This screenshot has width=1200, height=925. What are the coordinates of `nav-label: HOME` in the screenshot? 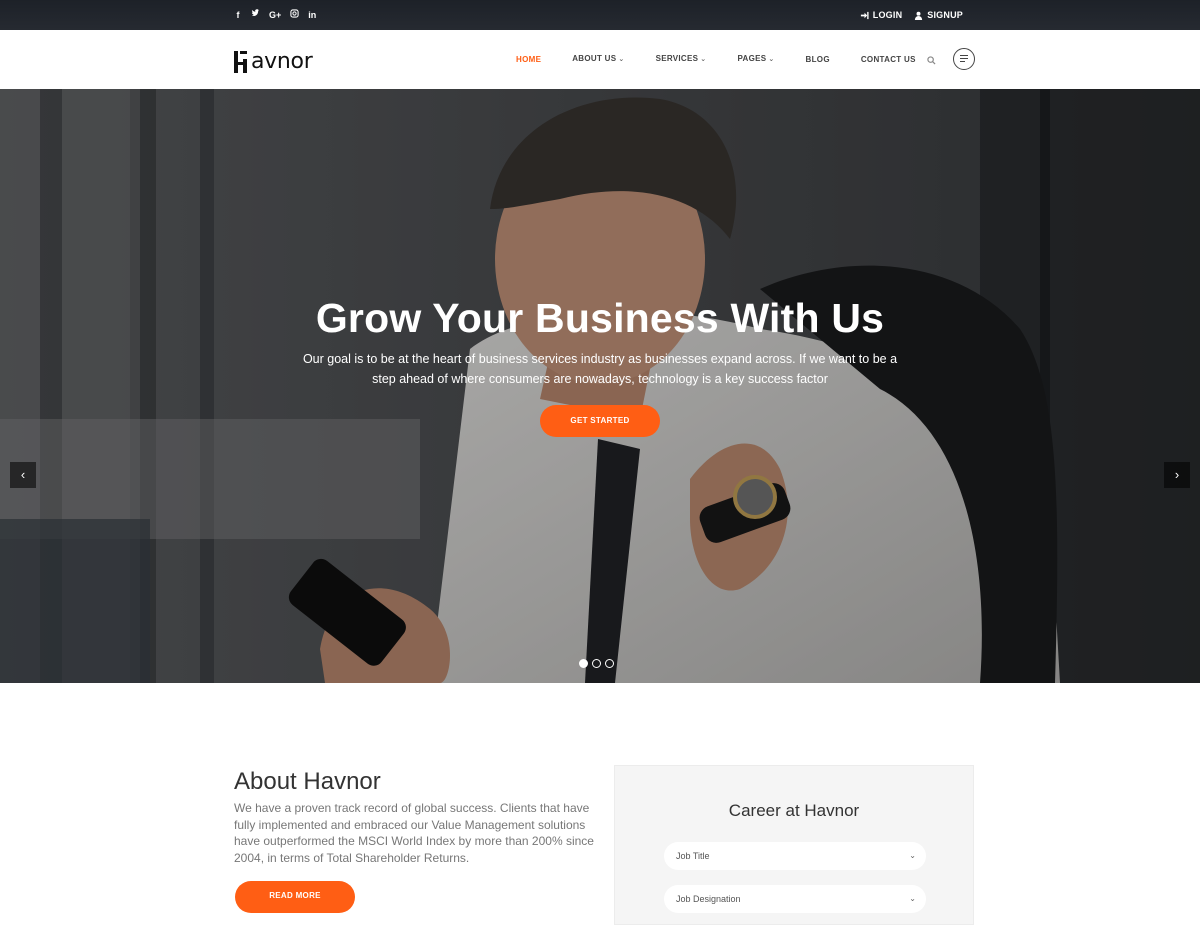 It's located at (529, 59).